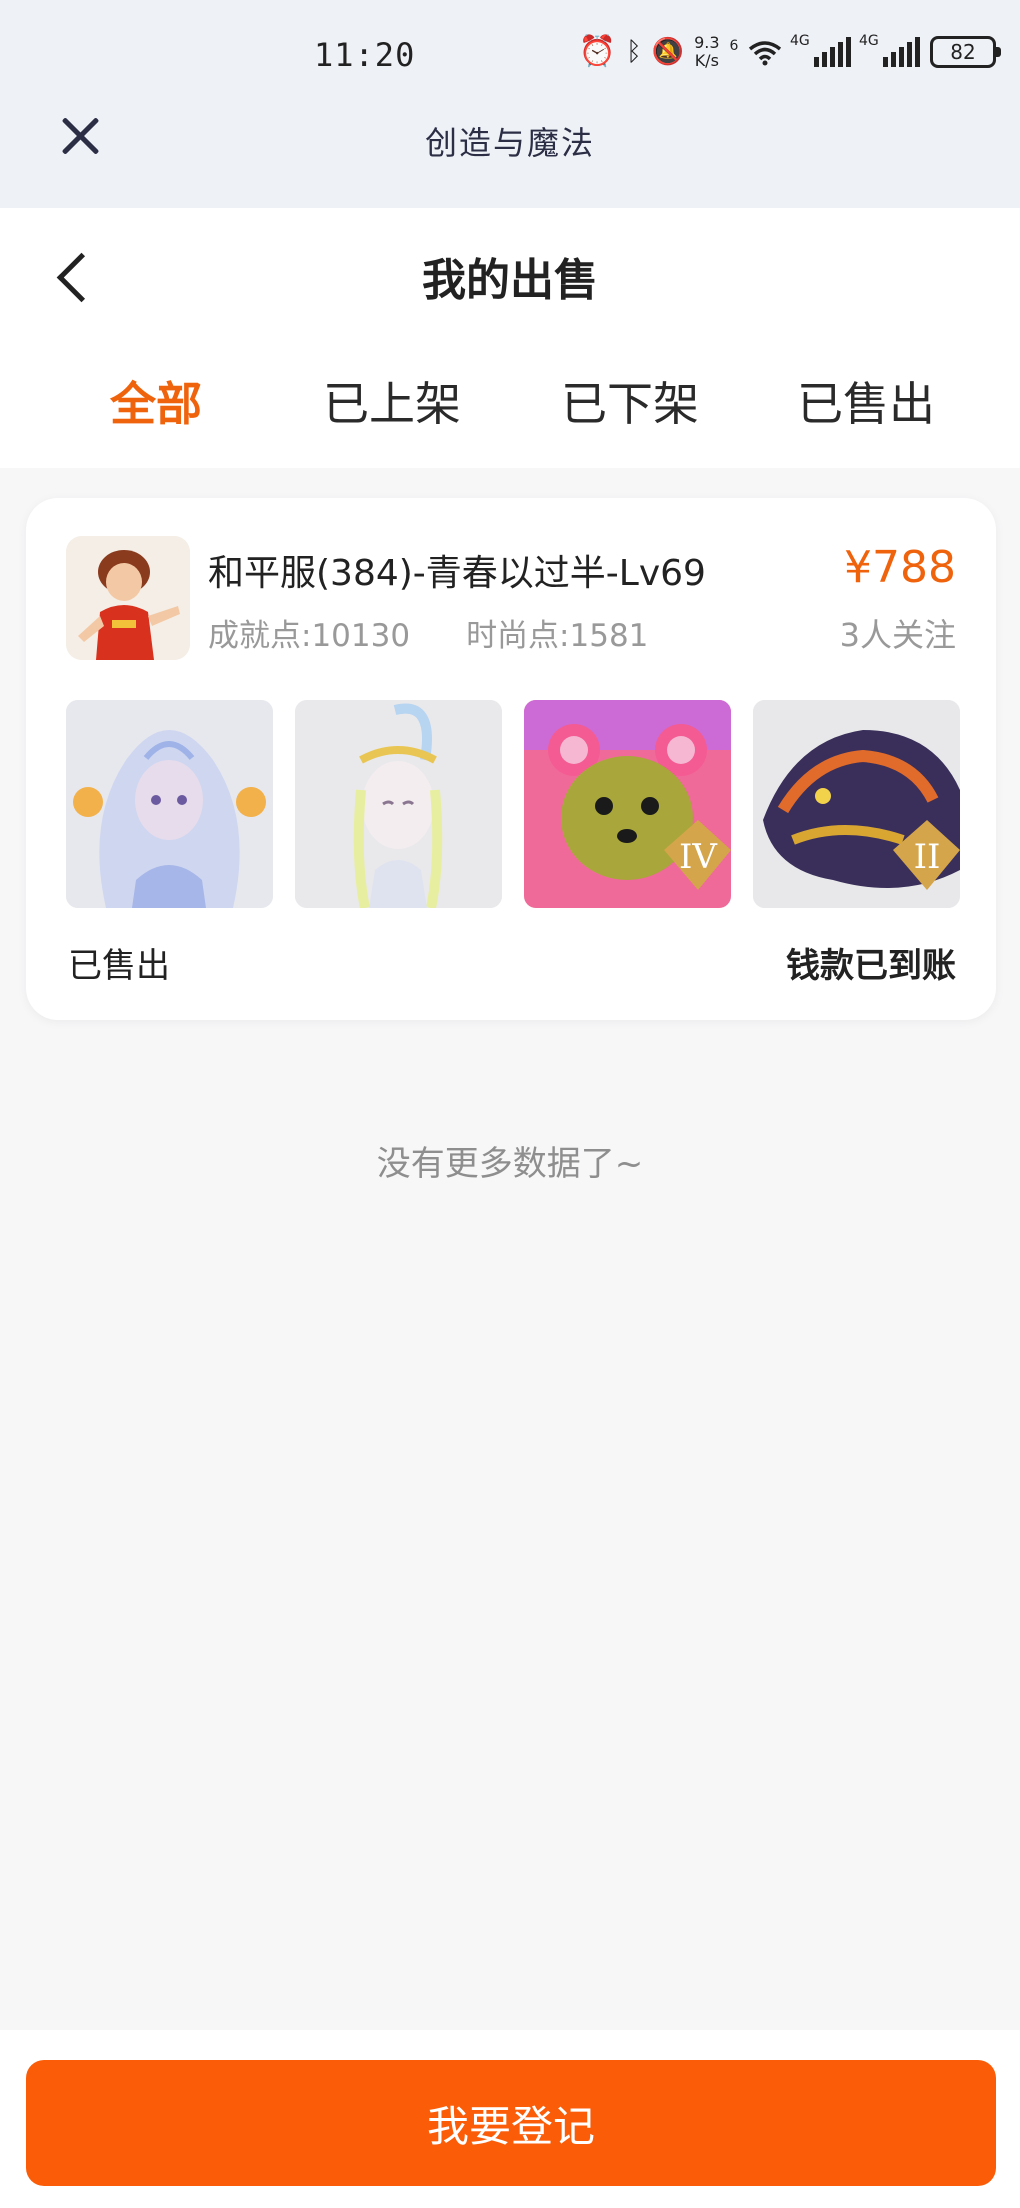  I want to click on payment-status: 钱款已到账, so click(871, 966).